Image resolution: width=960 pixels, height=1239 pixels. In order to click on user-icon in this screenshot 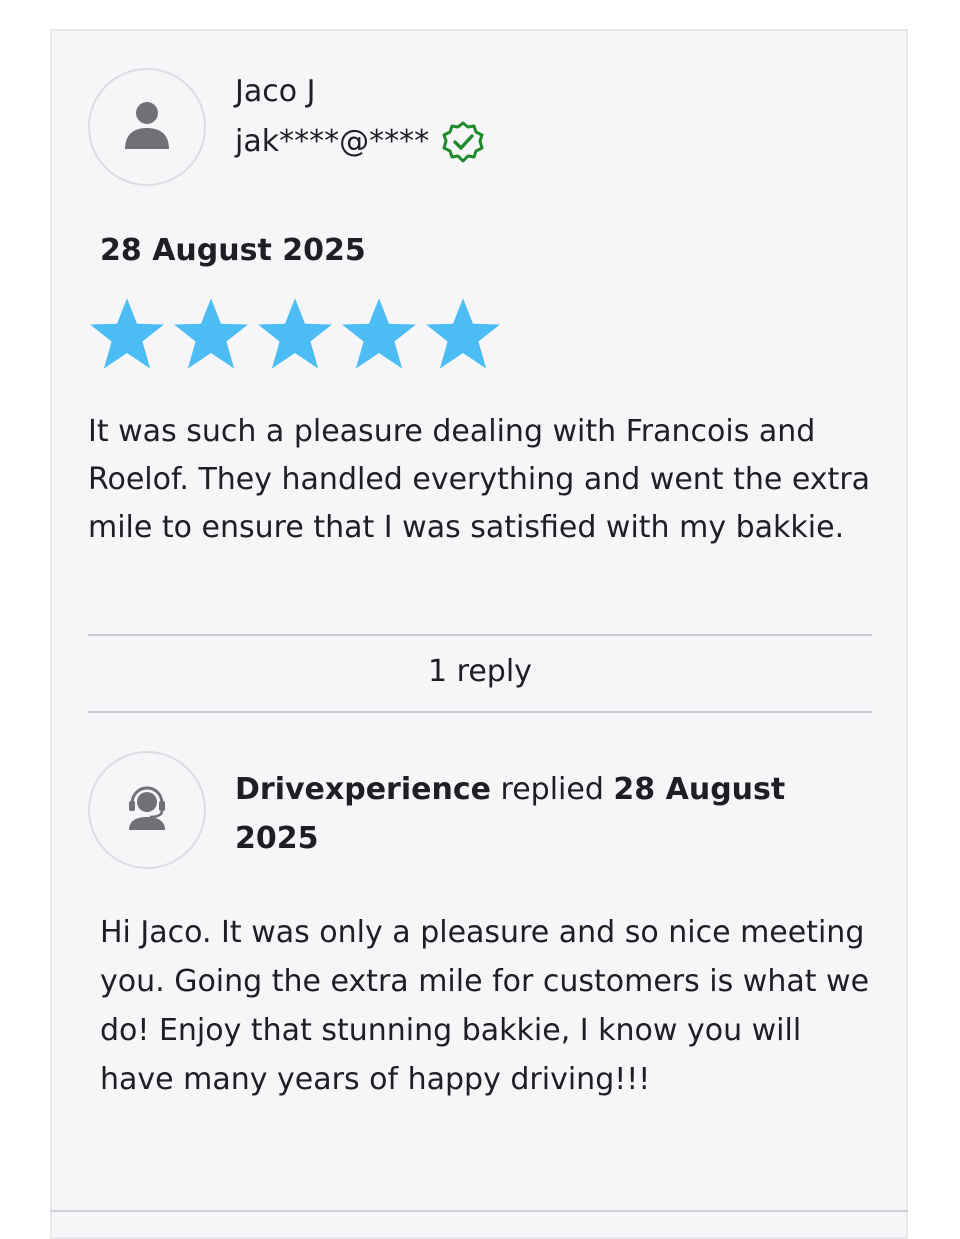, I will do `click(147, 127)`.